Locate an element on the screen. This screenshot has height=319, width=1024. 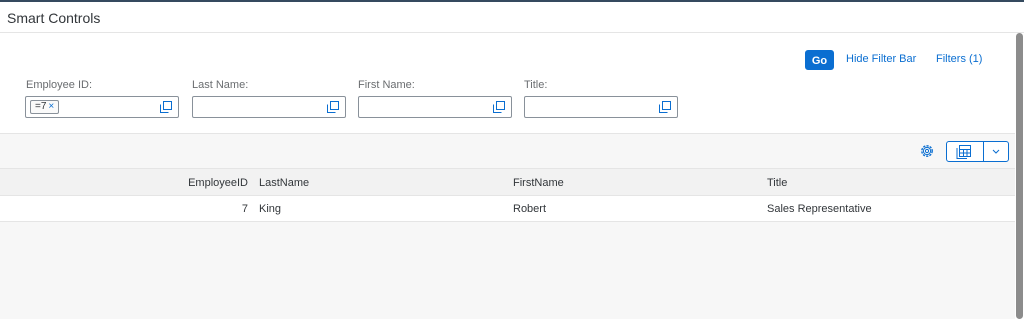
export-dropdown is located at coordinates (996, 151).